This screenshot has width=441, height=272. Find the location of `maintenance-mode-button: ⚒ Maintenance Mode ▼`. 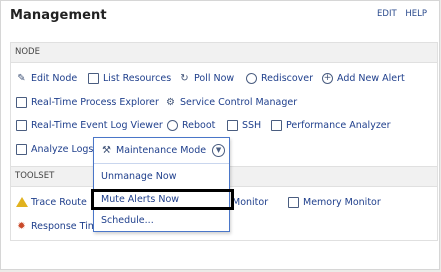

maintenance-mode-button: ⚒ Maintenance Mode ▼ is located at coordinates (161, 151).